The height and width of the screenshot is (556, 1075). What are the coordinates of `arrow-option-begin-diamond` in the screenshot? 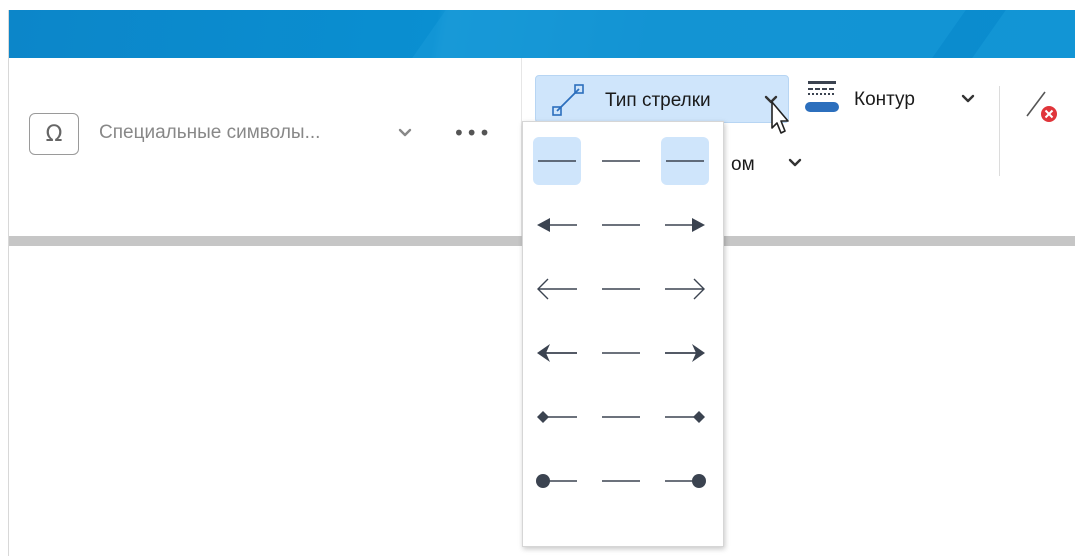 It's located at (557, 417).